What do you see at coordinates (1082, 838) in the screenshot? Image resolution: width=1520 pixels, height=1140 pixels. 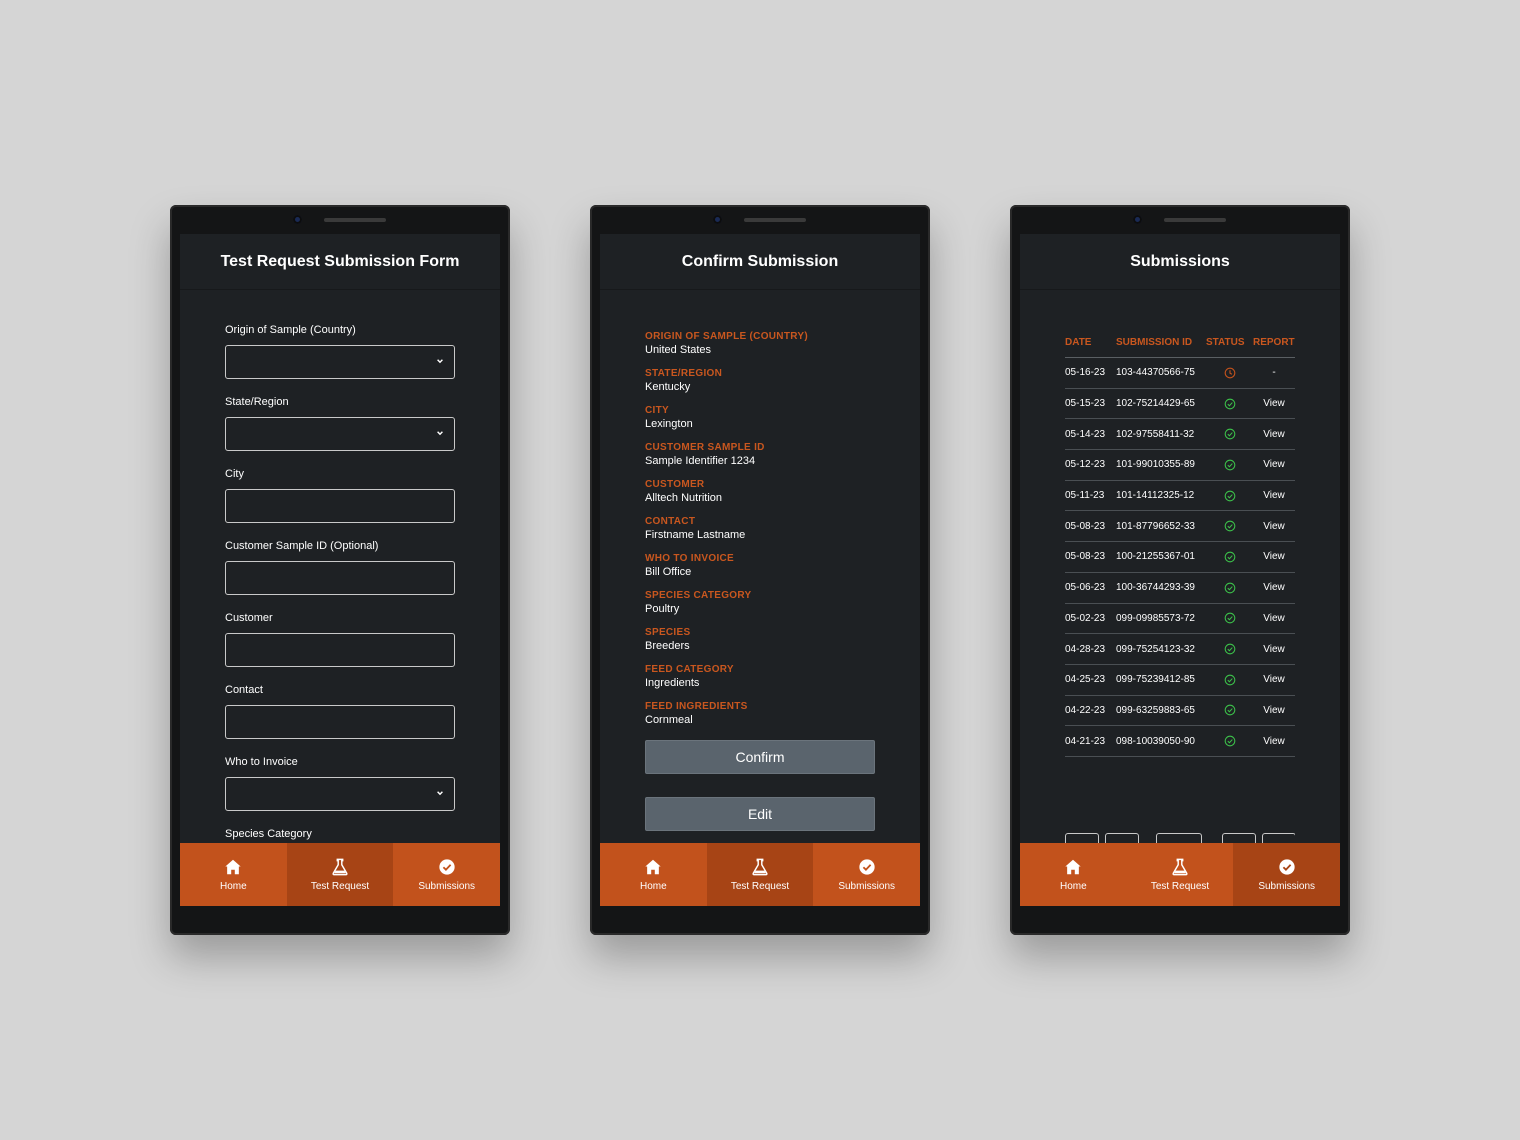 I see `first-page-button: <<` at bounding box center [1082, 838].